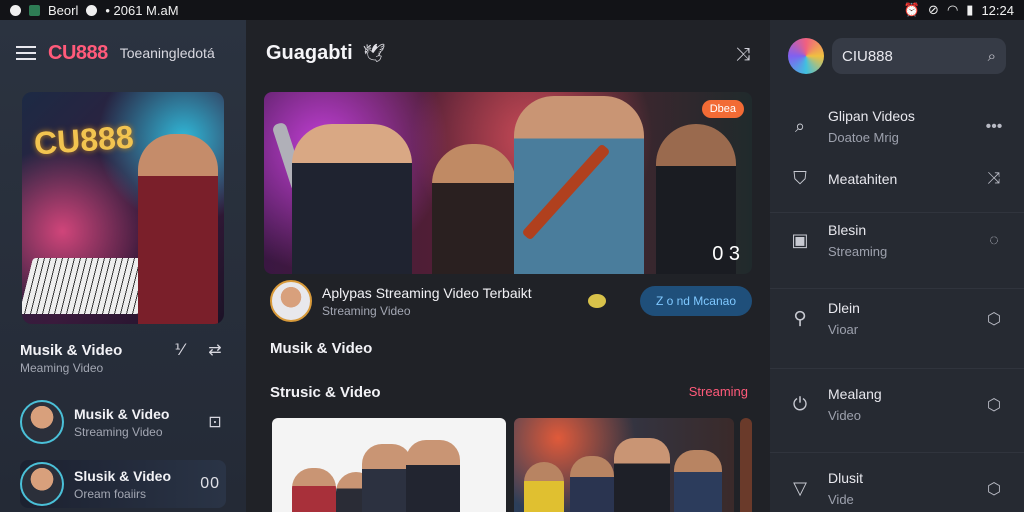  Describe the element at coordinates (321, 348) in the screenshot. I see `section-title: Musik & Video` at that location.